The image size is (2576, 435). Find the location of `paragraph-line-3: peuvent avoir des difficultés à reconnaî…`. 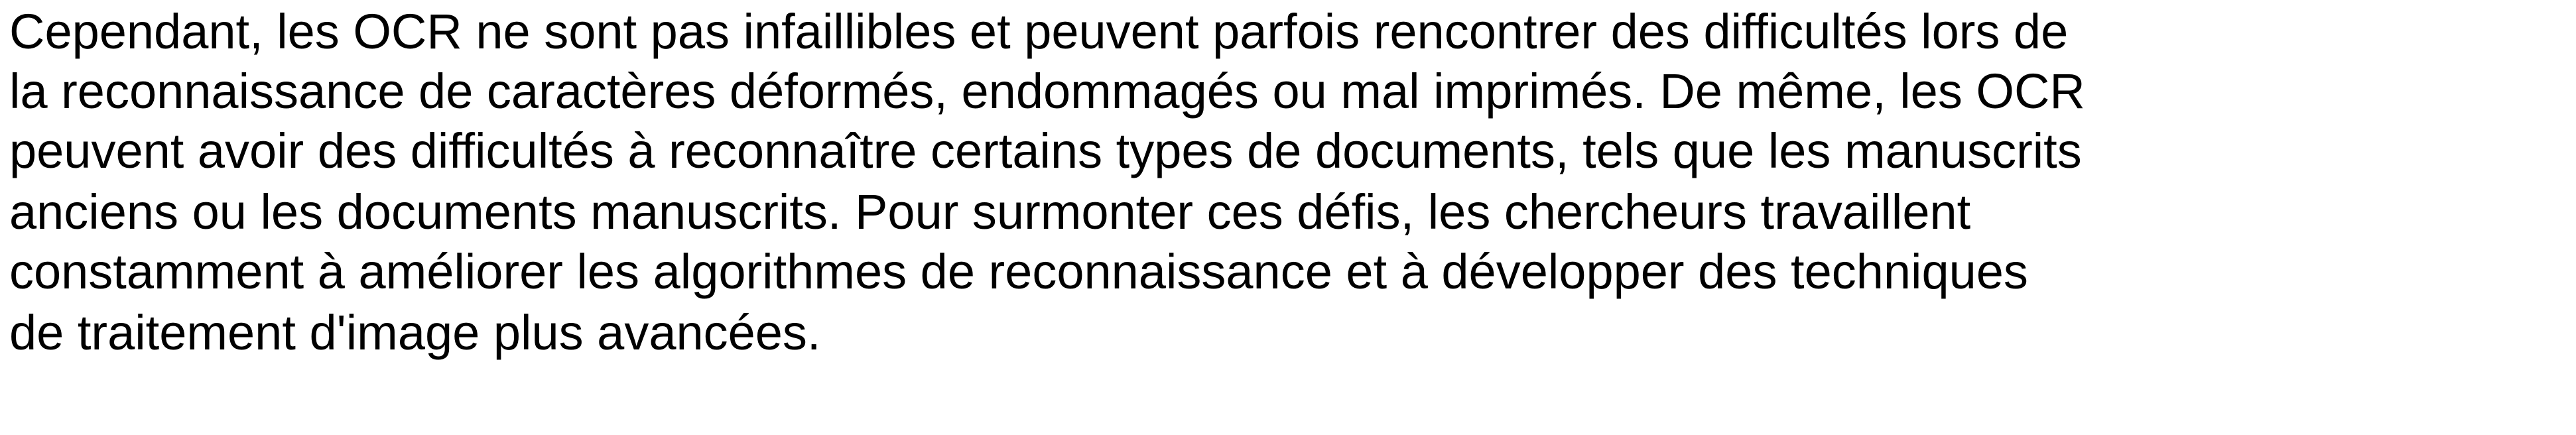

paragraph-line-3: peuvent avoir des difficultés à reconnaî… is located at coordinates (1045, 150).